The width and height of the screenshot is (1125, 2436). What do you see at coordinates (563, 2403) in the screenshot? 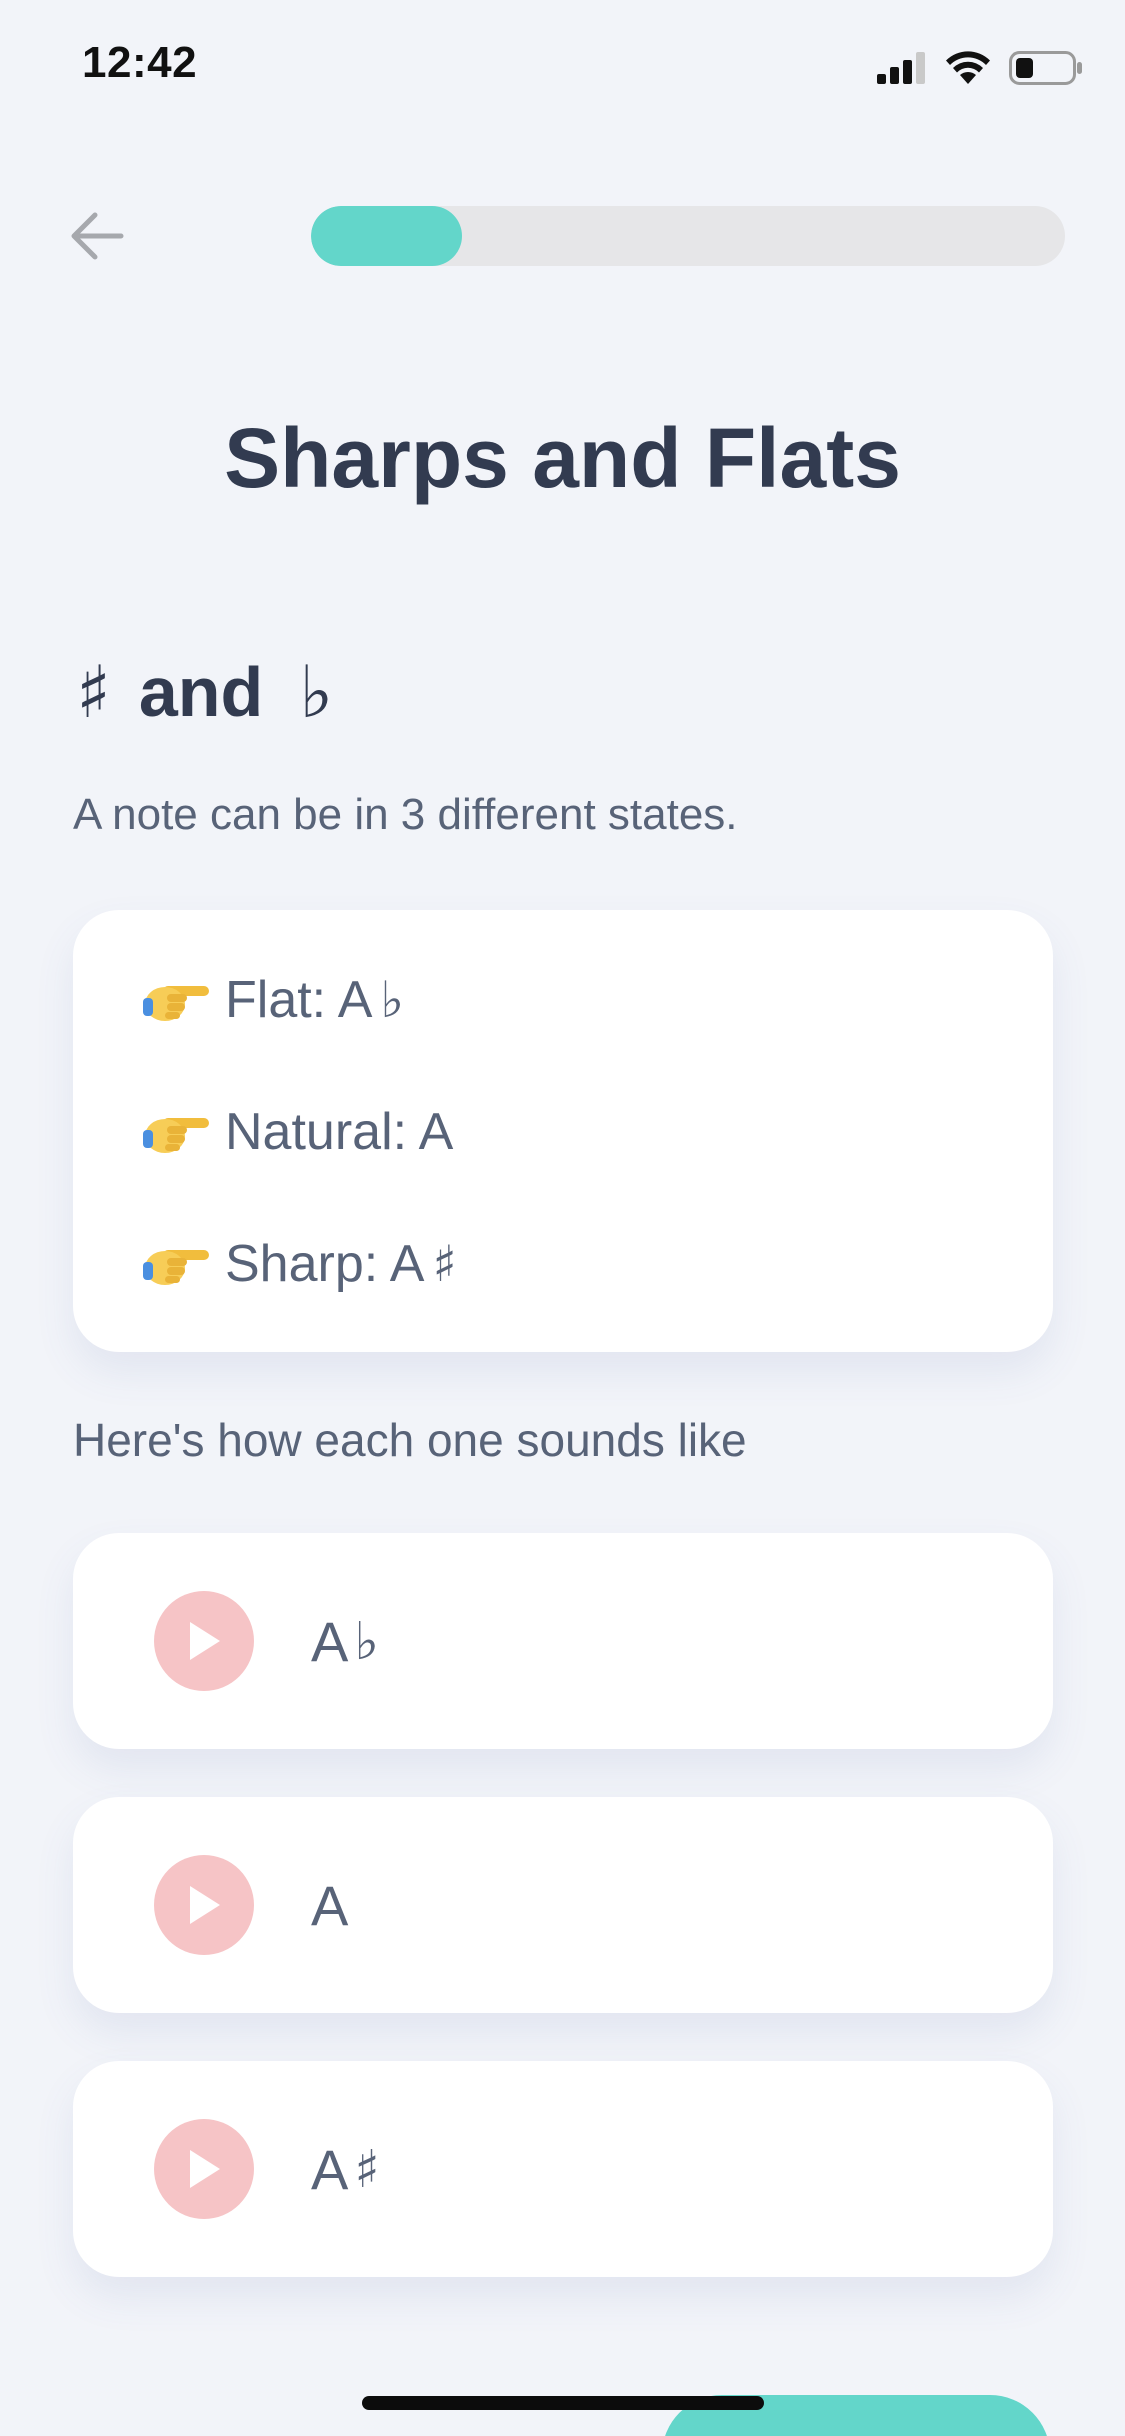
I see `home-indicator` at bounding box center [563, 2403].